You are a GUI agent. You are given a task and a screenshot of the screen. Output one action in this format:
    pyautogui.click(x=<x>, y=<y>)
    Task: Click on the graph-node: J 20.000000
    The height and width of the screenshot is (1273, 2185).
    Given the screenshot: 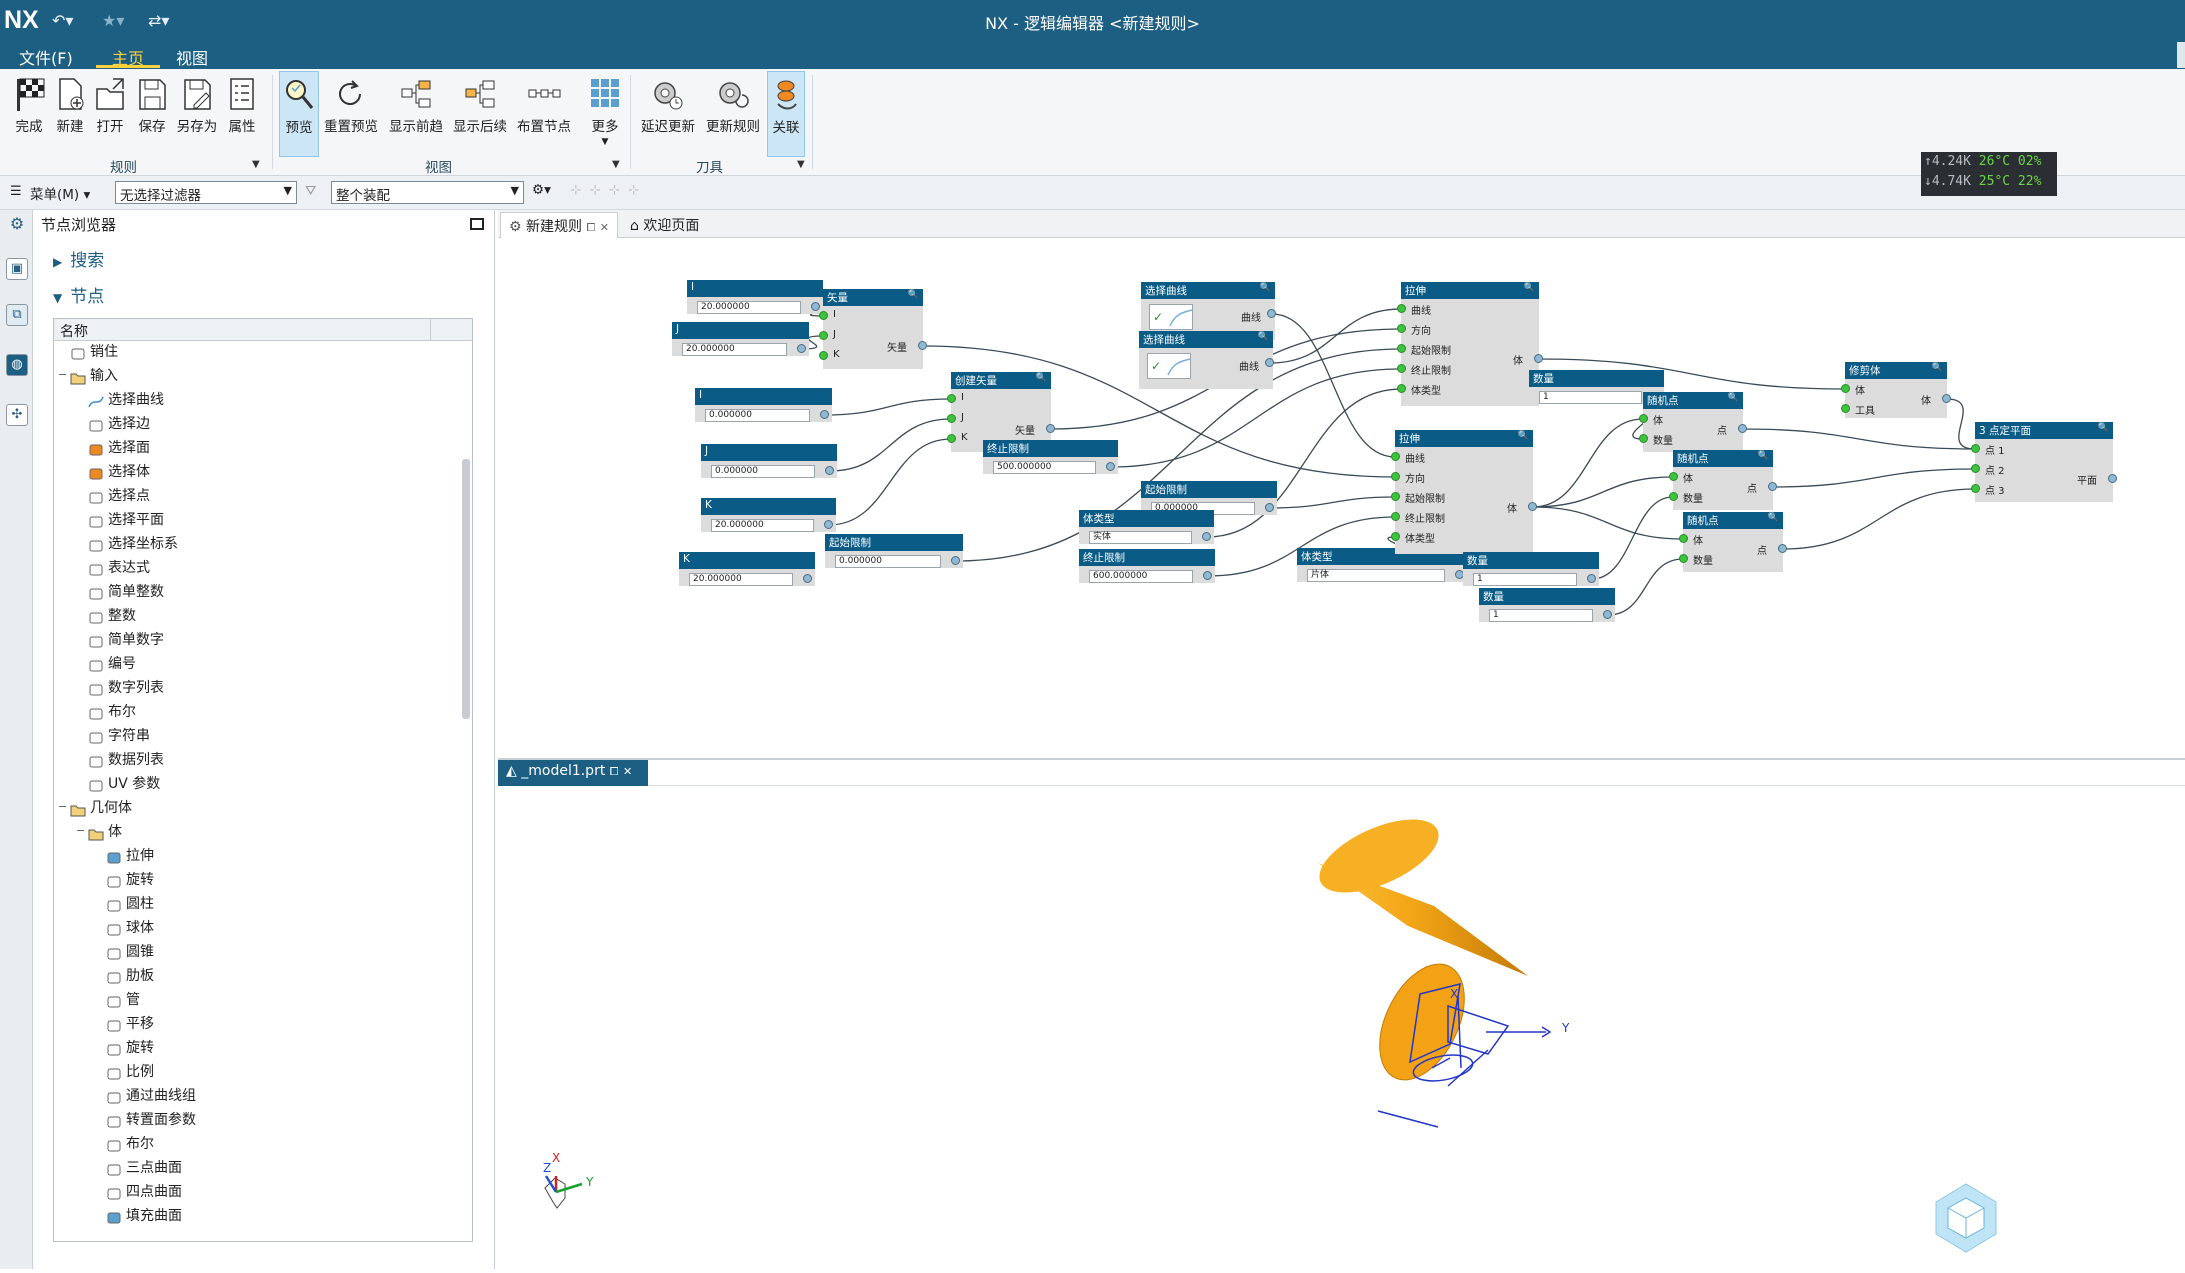 What is the action you would take?
    pyautogui.click(x=740, y=339)
    